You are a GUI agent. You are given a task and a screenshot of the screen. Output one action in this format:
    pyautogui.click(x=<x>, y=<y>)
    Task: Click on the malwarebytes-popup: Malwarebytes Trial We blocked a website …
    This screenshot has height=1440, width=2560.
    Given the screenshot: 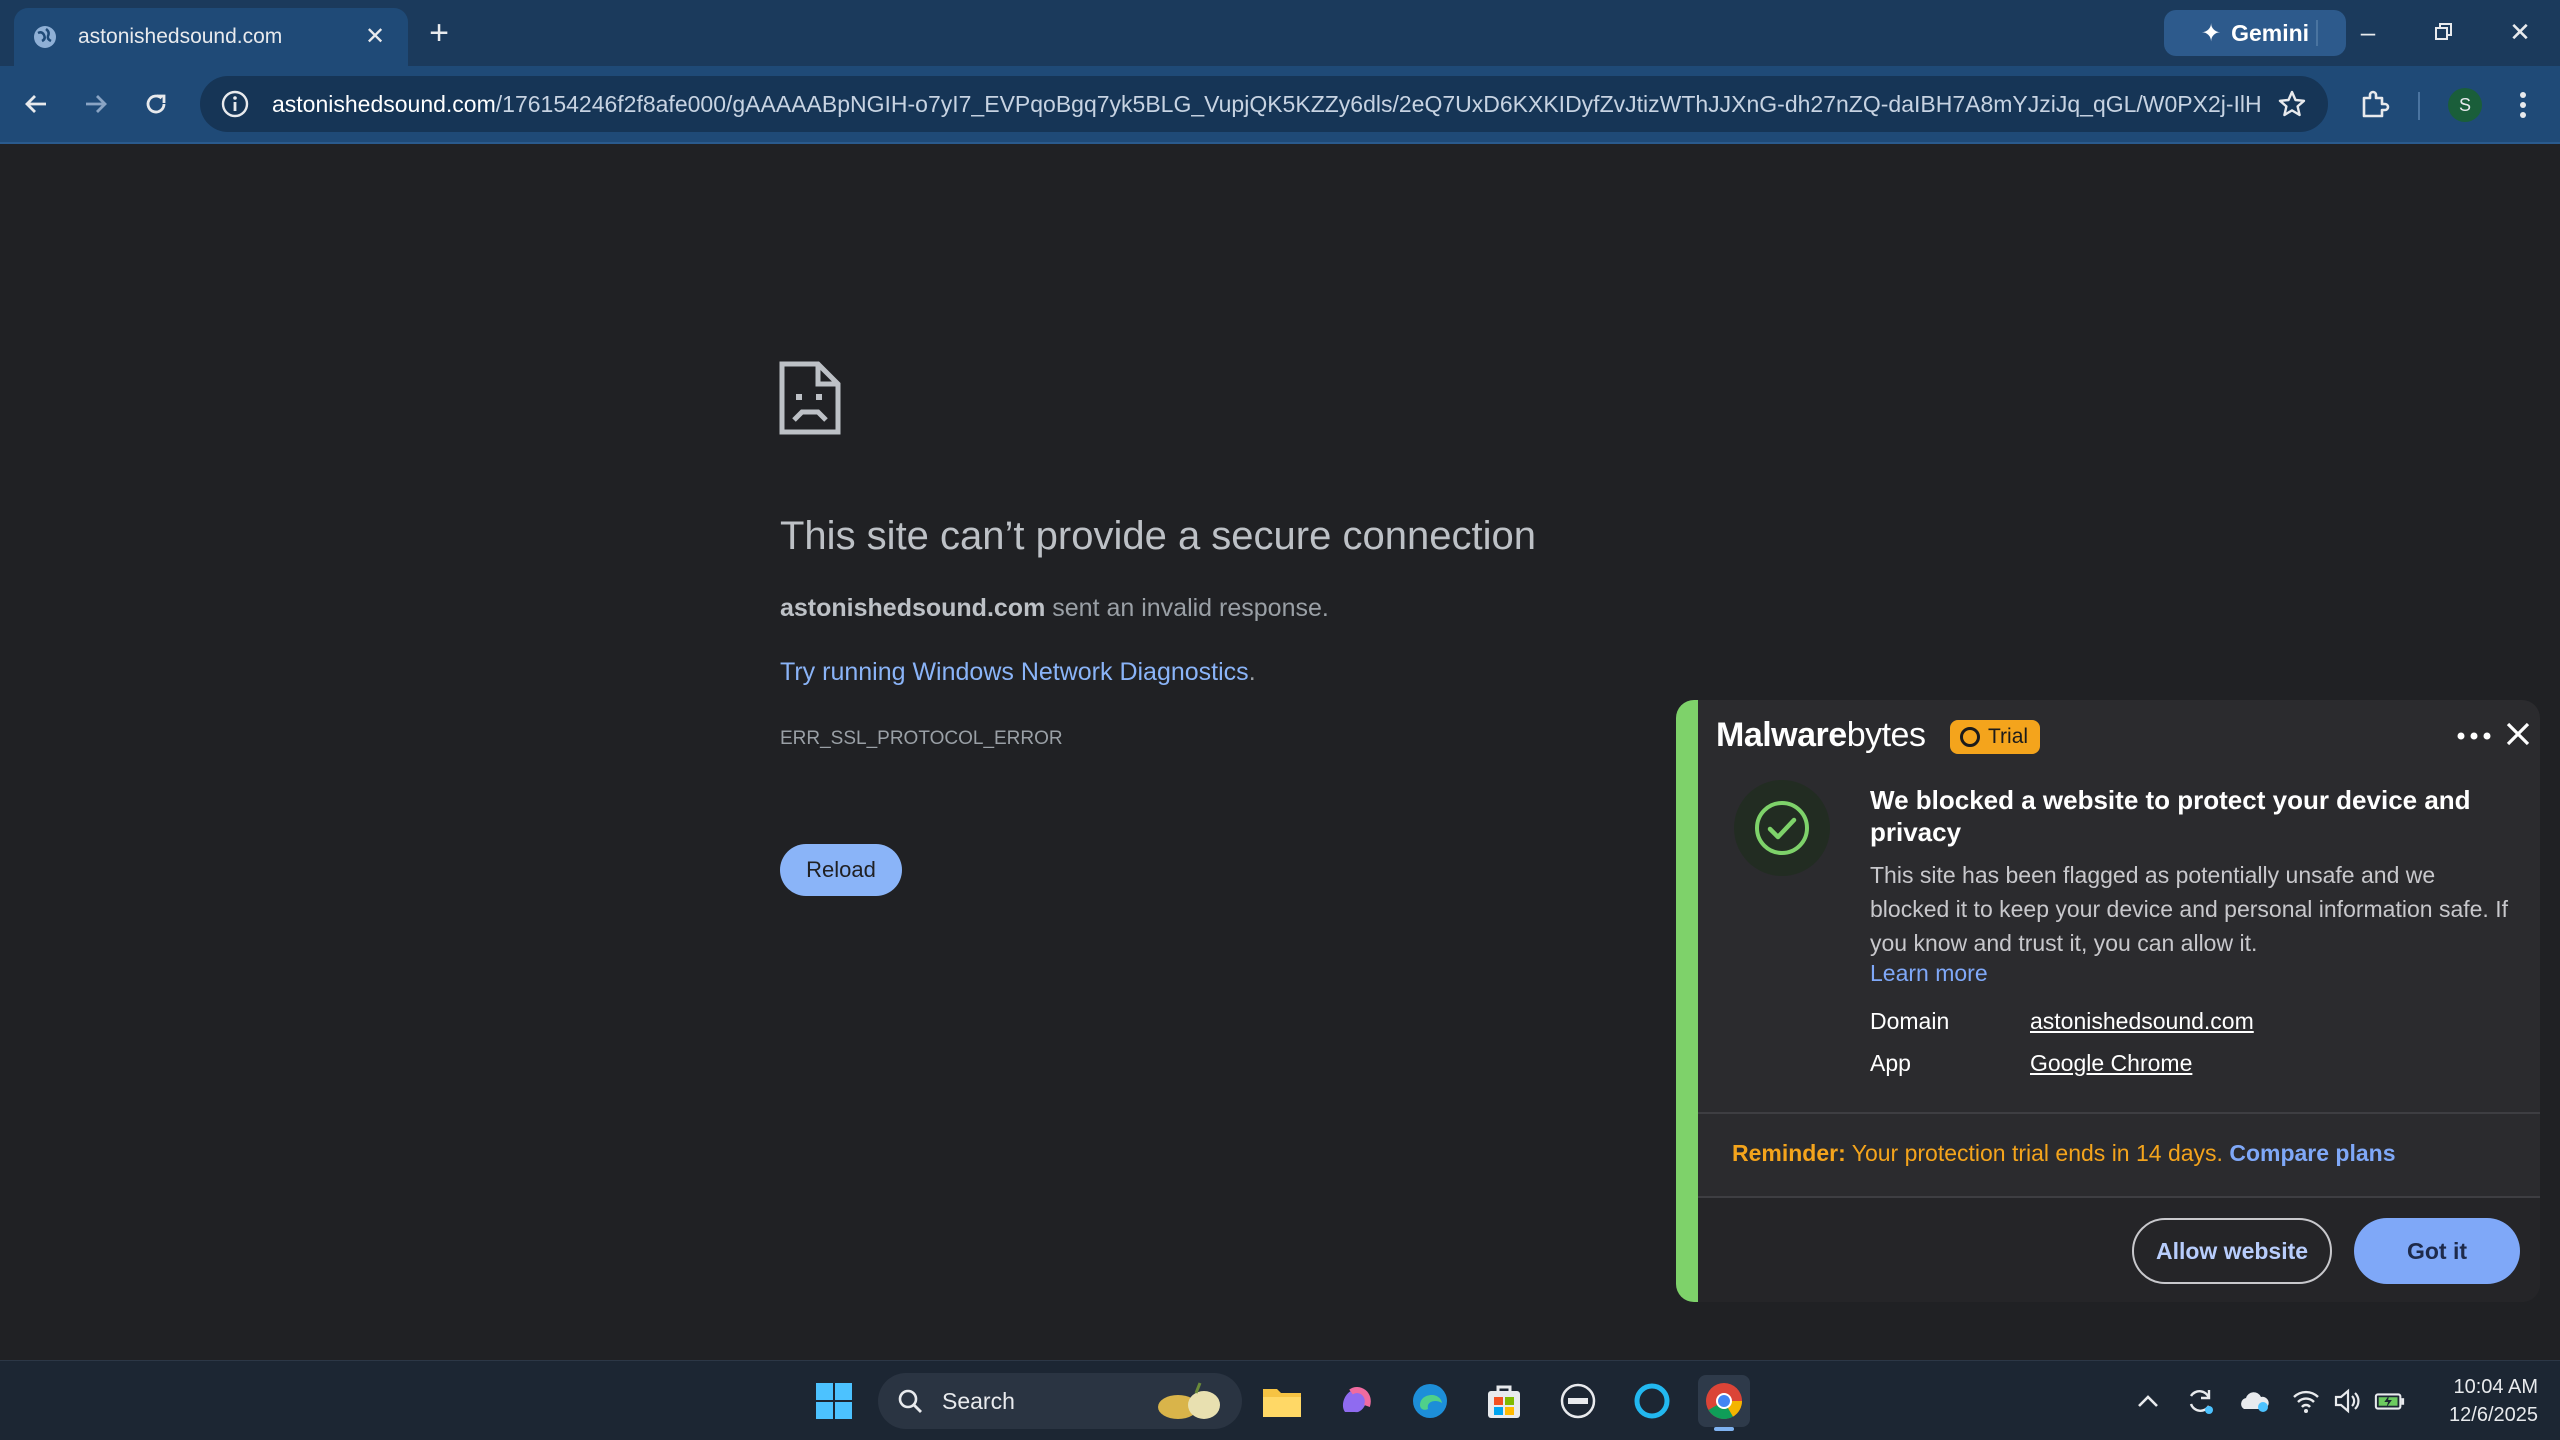 What is the action you would take?
    pyautogui.click(x=2108, y=1001)
    